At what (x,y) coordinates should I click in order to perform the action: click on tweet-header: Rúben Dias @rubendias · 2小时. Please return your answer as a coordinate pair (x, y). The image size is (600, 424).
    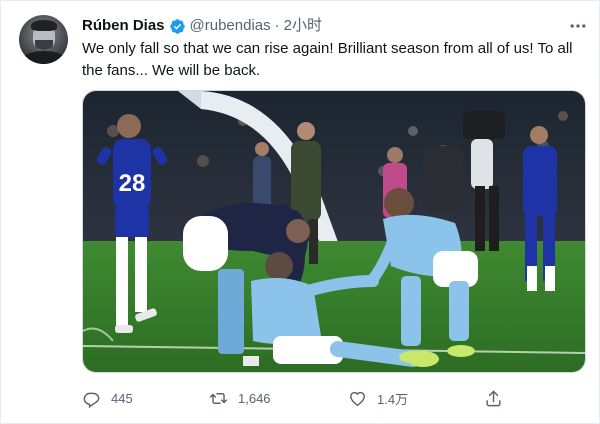
    Looking at the image, I should click on (202, 26).